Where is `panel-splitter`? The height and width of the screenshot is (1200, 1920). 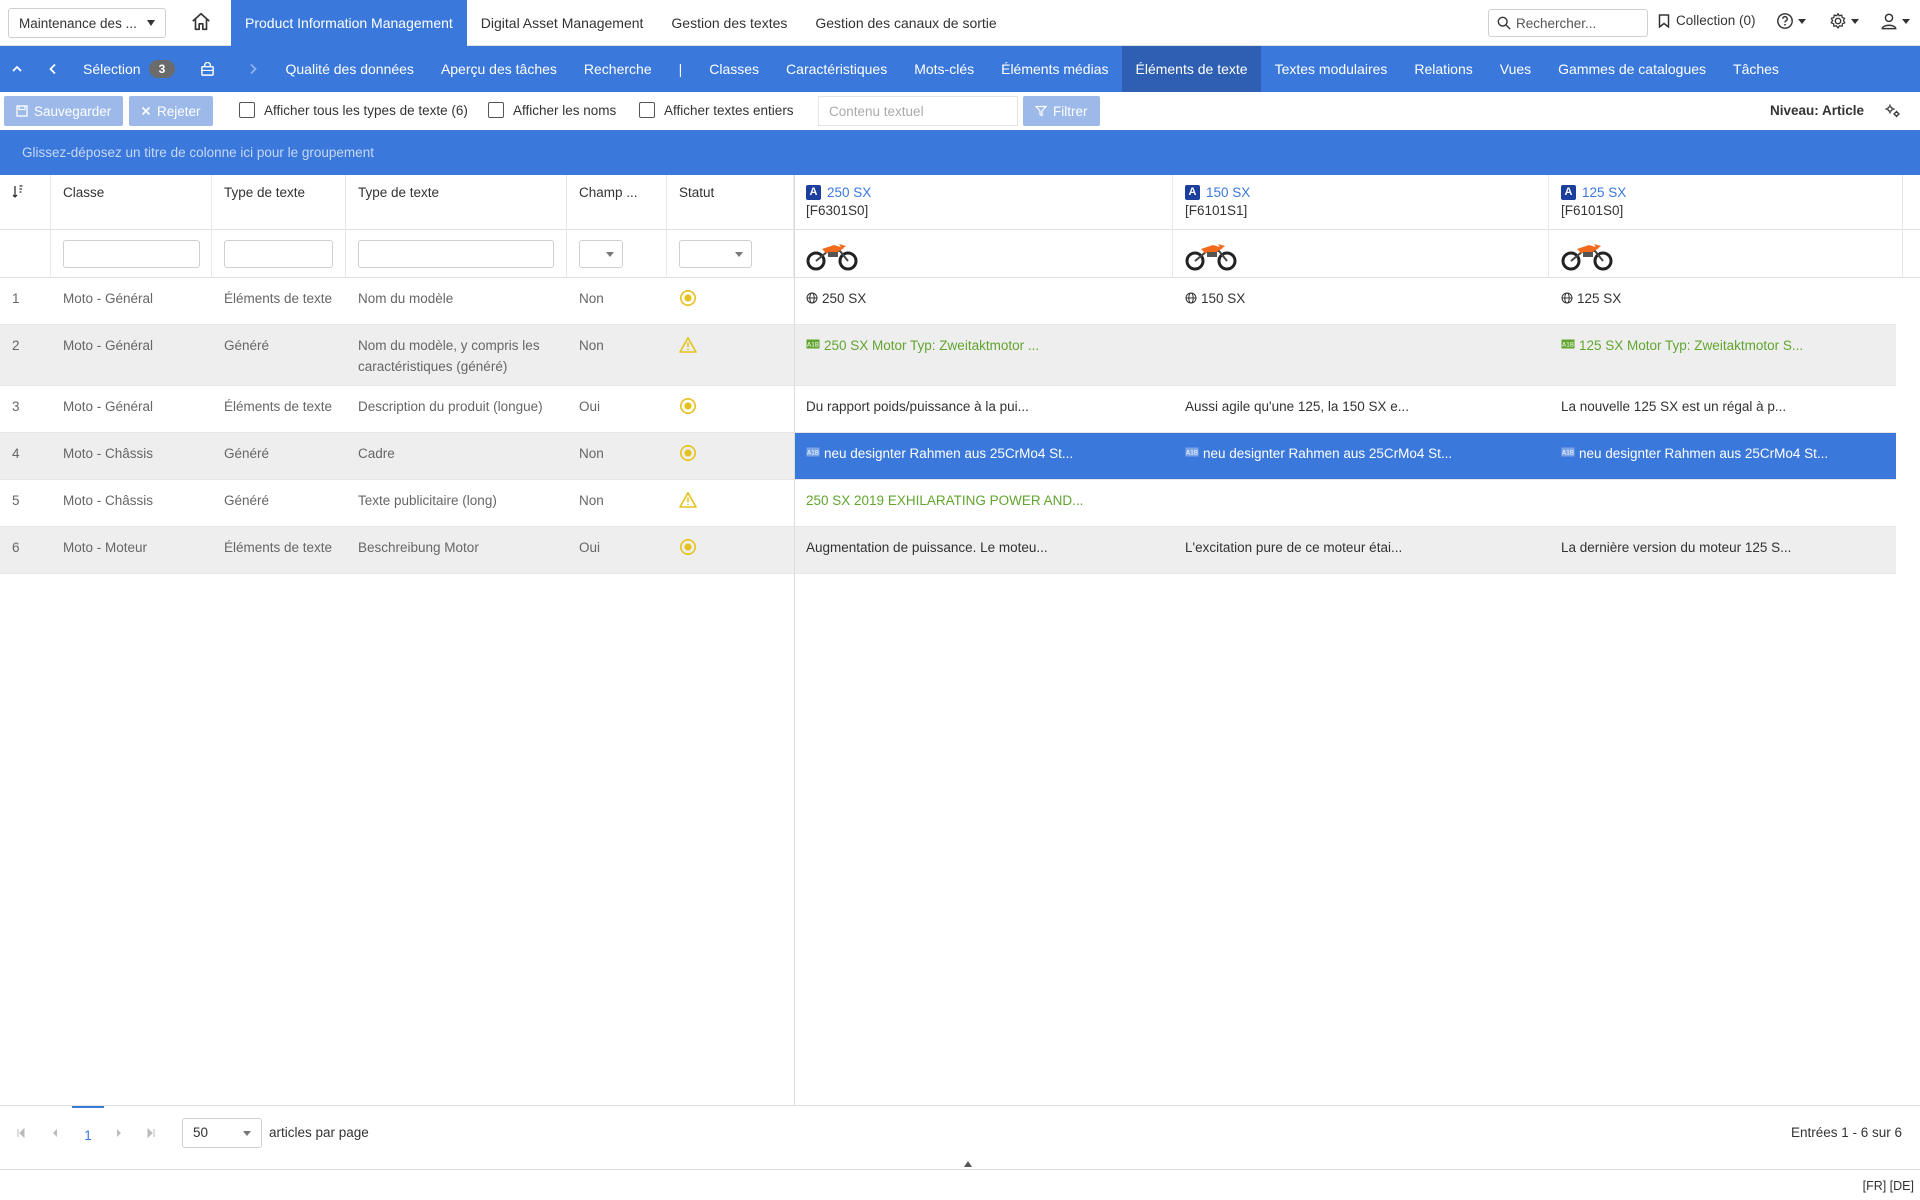
panel-splitter is located at coordinates (960, 1165).